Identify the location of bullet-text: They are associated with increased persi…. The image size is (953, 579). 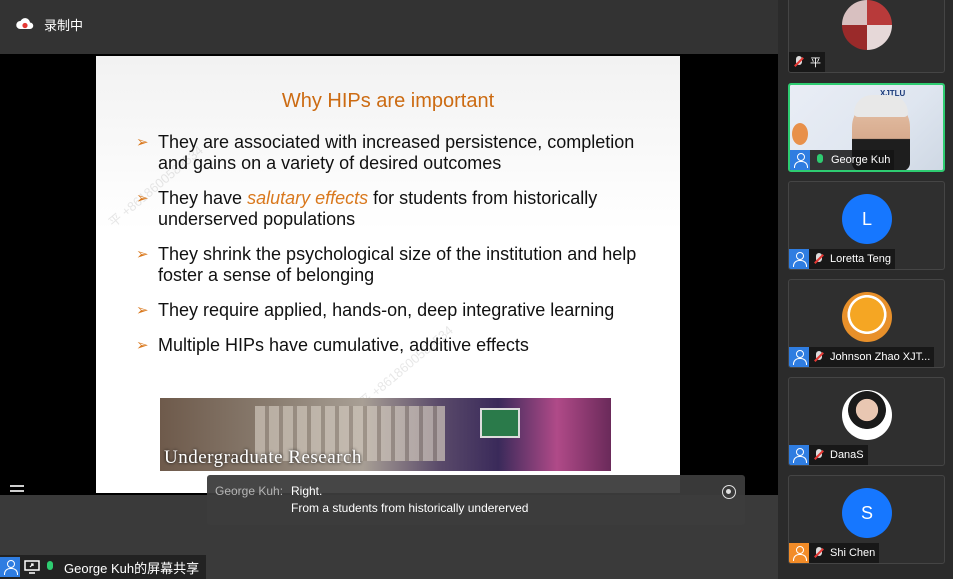
(396, 152).